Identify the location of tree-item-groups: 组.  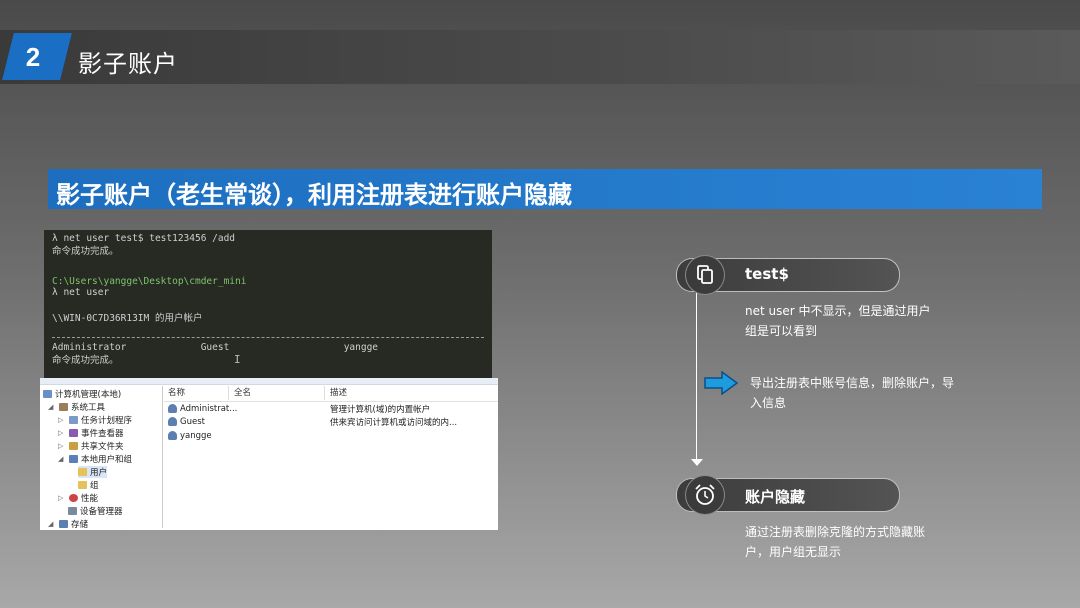
(88, 485).